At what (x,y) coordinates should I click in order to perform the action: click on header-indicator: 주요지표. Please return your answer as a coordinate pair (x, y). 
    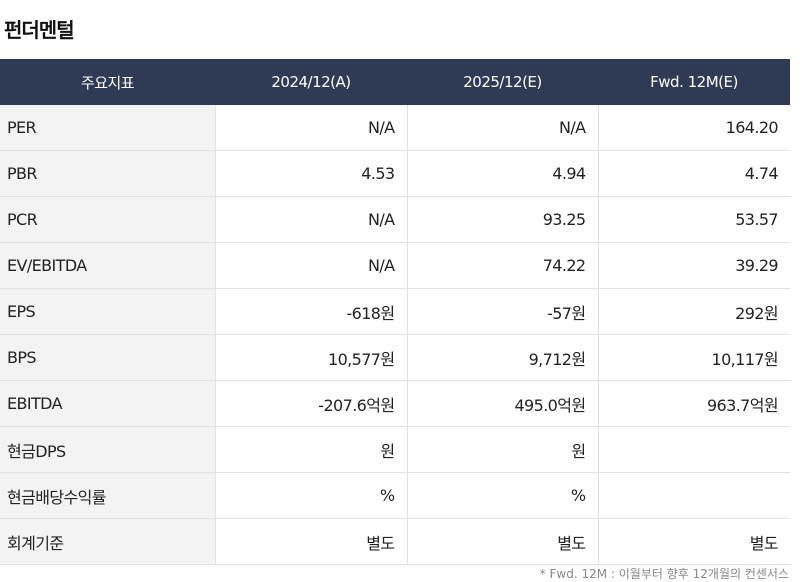
    Looking at the image, I should click on (107, 82).